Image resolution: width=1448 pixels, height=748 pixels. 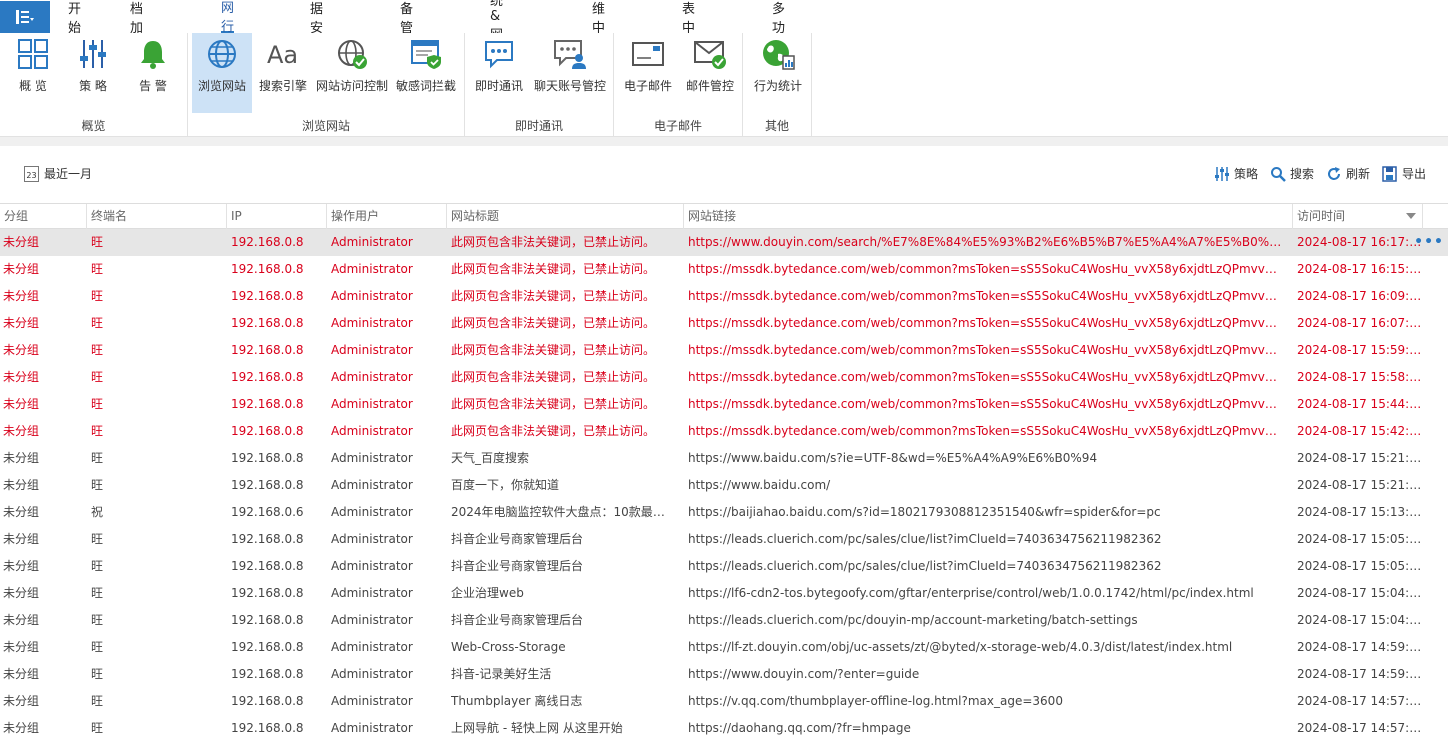 What do you see at coordinates (799, 728) in the screenshot?
I see `cell-url: https://daohang.qq.com/?fr=hmpage` at bounding box center [799, 728].